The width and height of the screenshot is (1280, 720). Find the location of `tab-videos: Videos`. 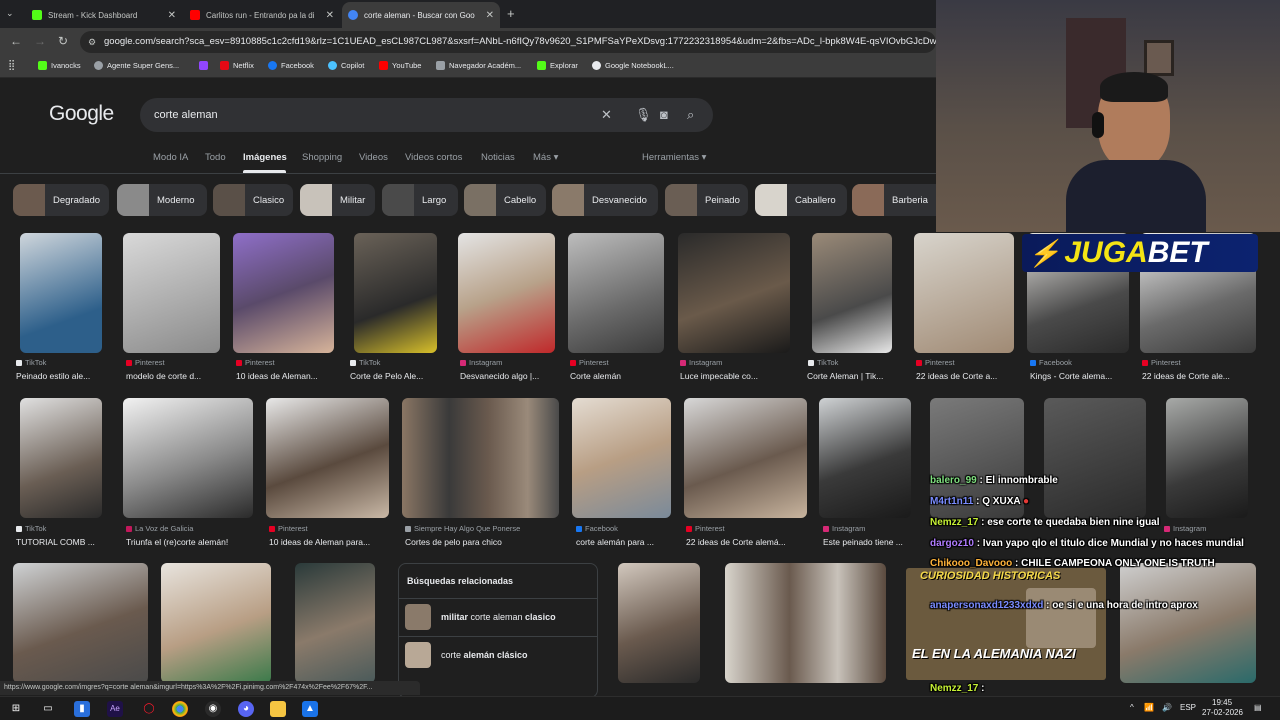

tab-videos: Videos is located at coordinates (373, 157).